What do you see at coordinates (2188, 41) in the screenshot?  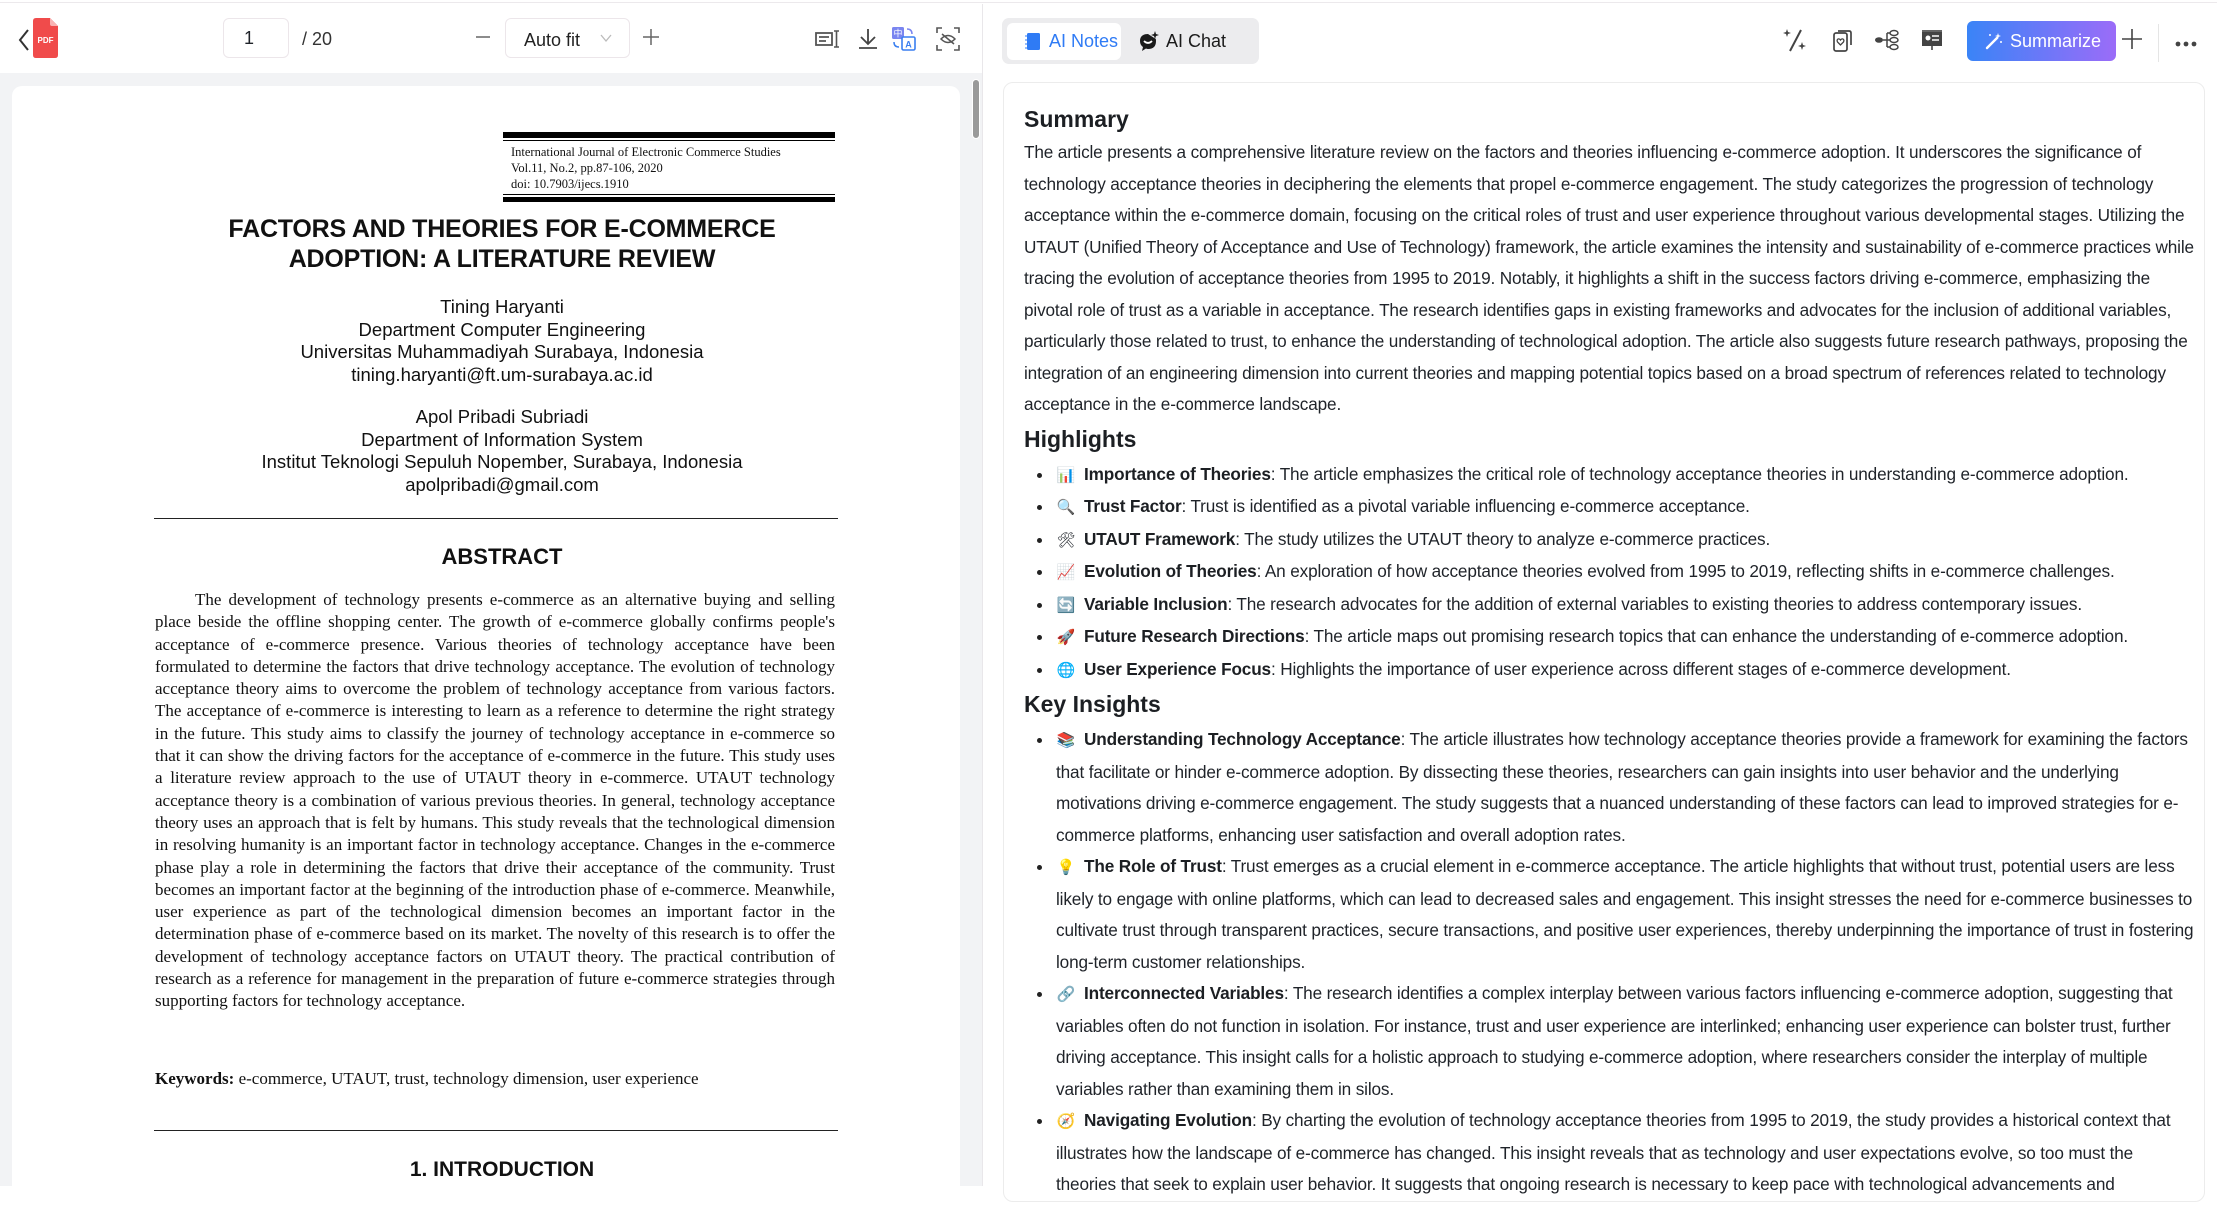 I see `more-options-button` at bounding box center [2188, 41].